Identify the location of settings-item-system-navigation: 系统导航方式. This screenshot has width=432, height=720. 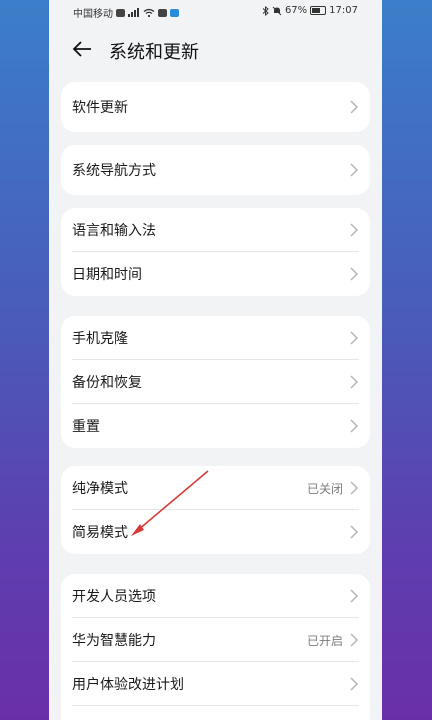
(215, 170).